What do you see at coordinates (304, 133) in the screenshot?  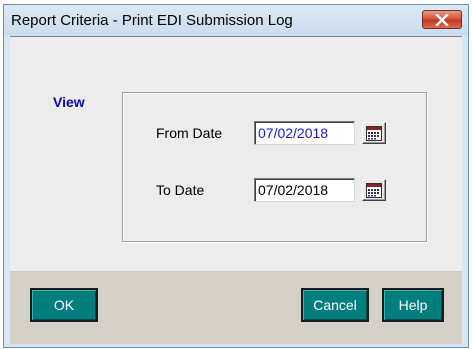 I see `from-date-field` at bounding box center [304, 133].